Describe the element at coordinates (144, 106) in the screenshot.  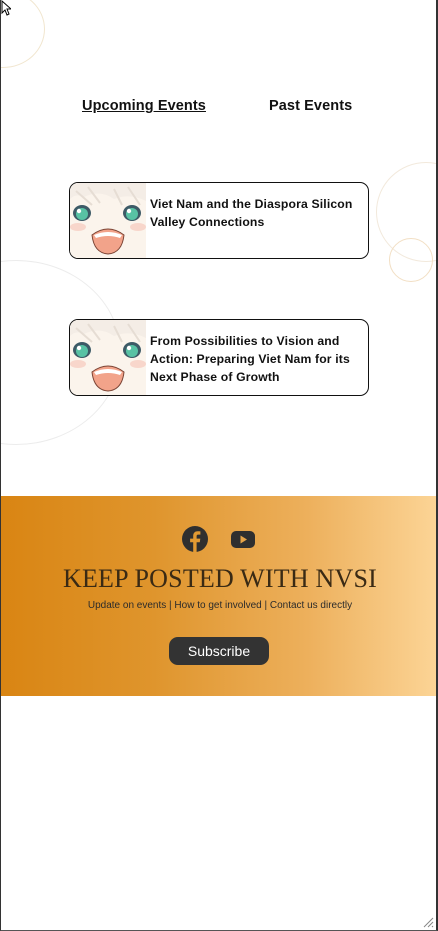
I see `tab-upcoming-events: Upcoming Events` at that location.